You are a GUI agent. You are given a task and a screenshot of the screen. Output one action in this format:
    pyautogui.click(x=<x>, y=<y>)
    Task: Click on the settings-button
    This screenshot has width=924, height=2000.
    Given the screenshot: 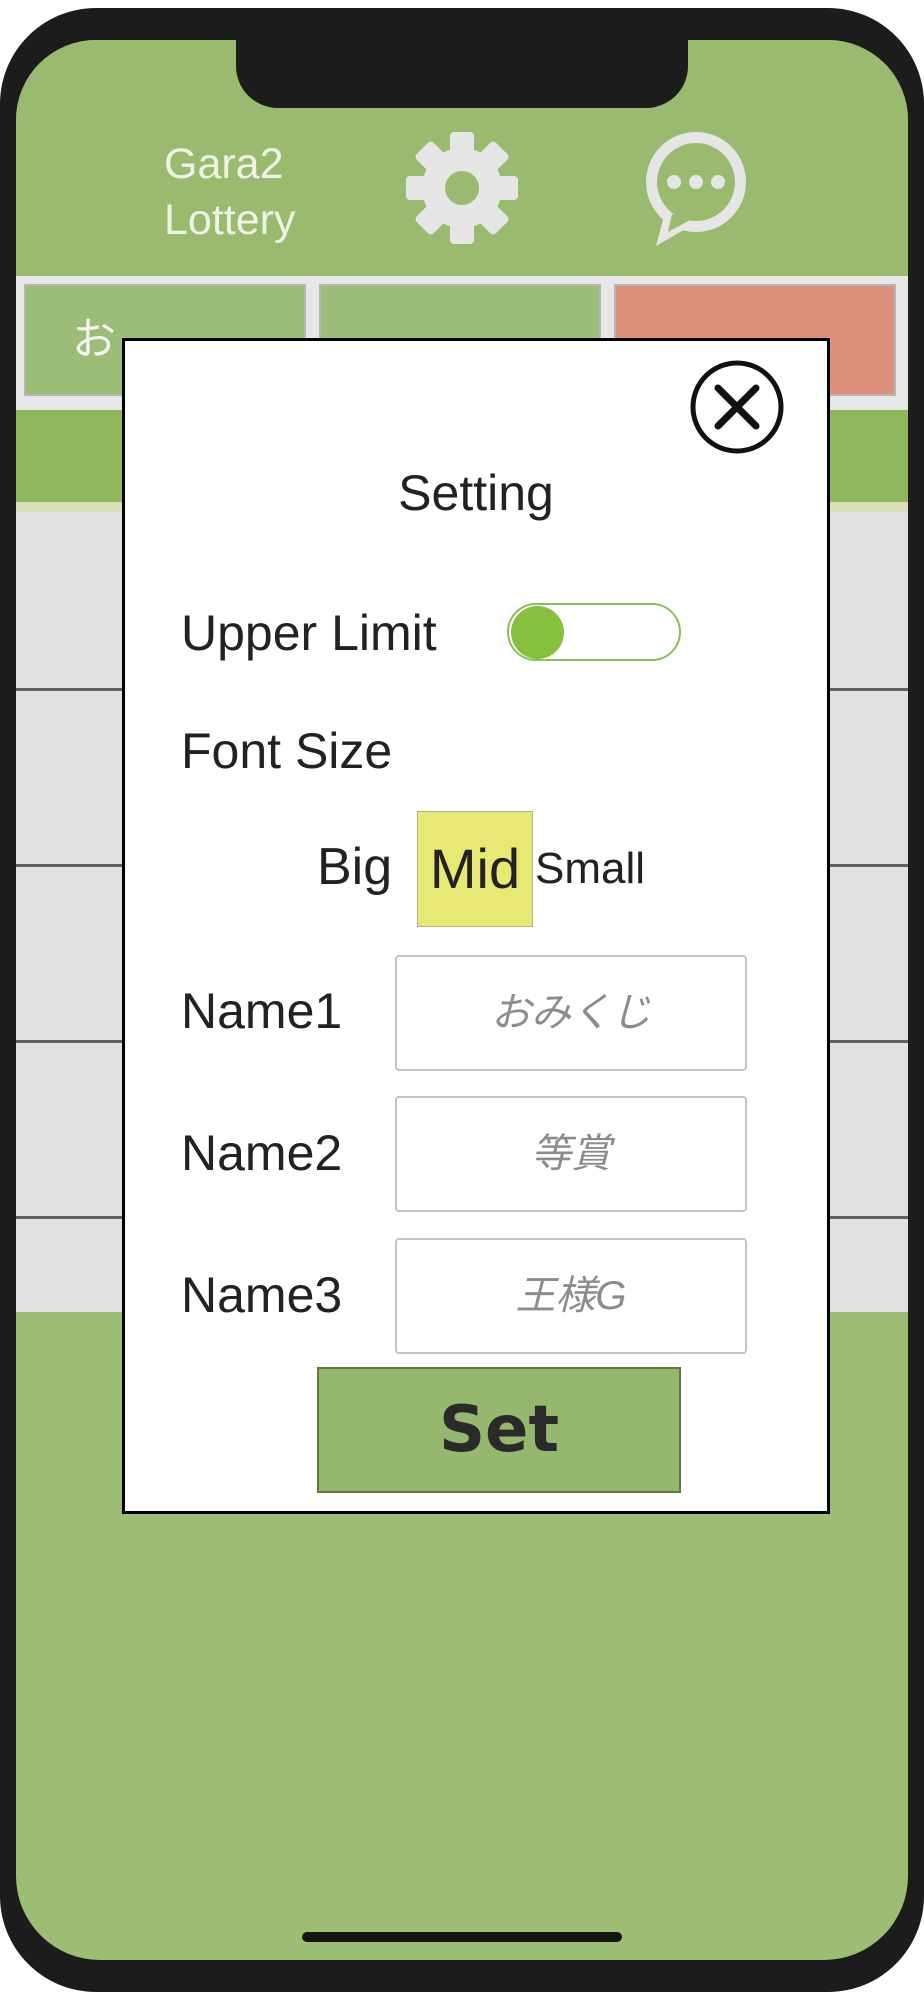 What is the action you would take?
    pyautogui.click(x=462, y=188)
    